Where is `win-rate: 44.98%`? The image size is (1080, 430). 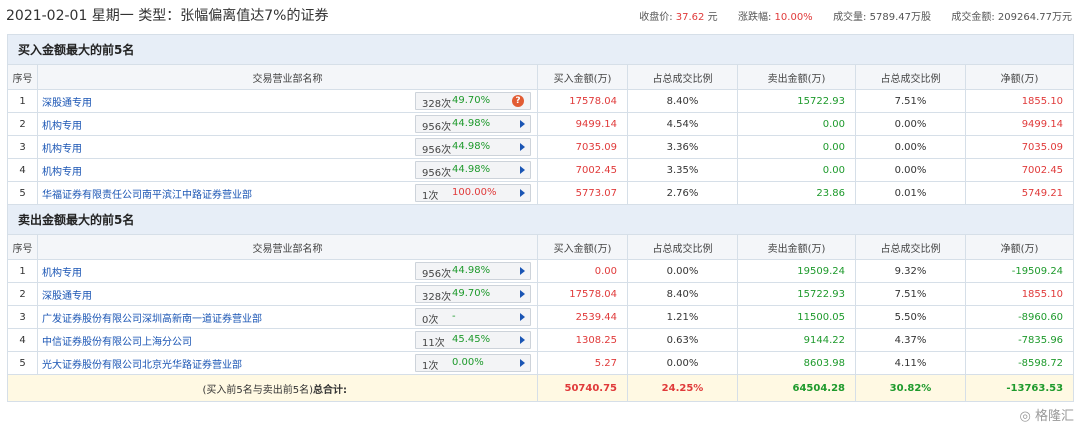 win-rate: 44.98% is located at coordinates (471, 123).